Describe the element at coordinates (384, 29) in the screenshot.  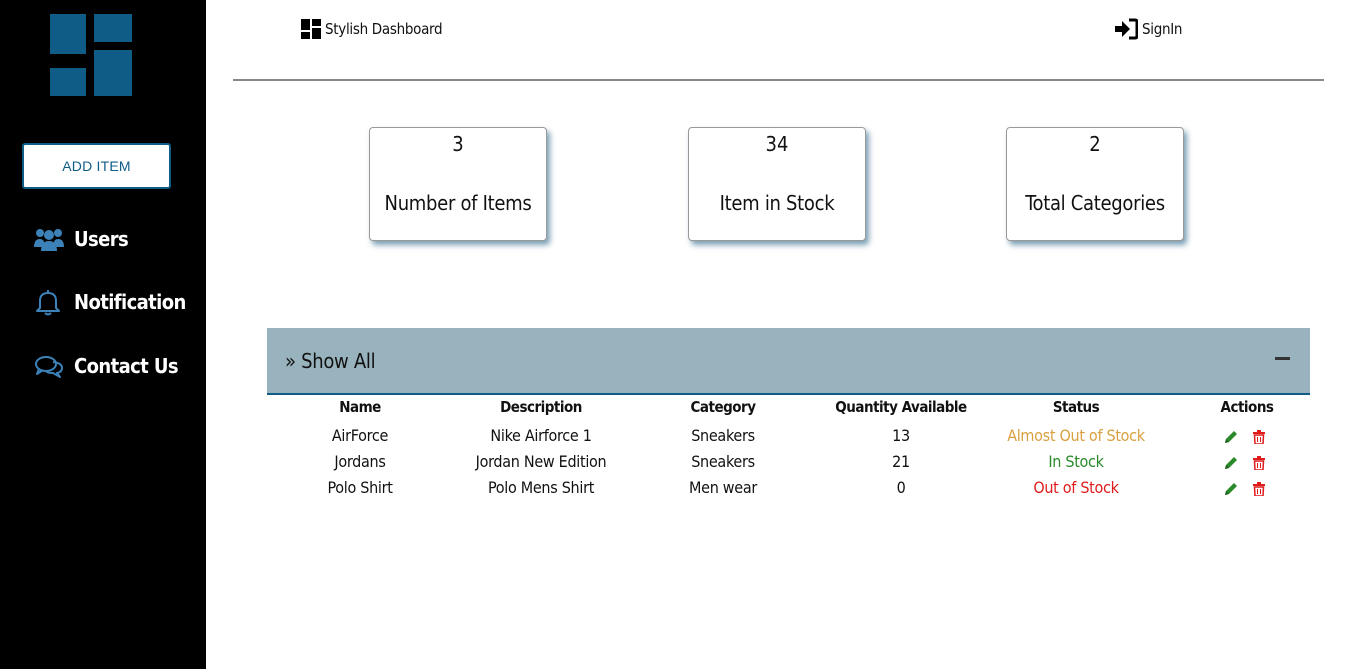
I see `brand-title: Stylish Dashboard` at that location.